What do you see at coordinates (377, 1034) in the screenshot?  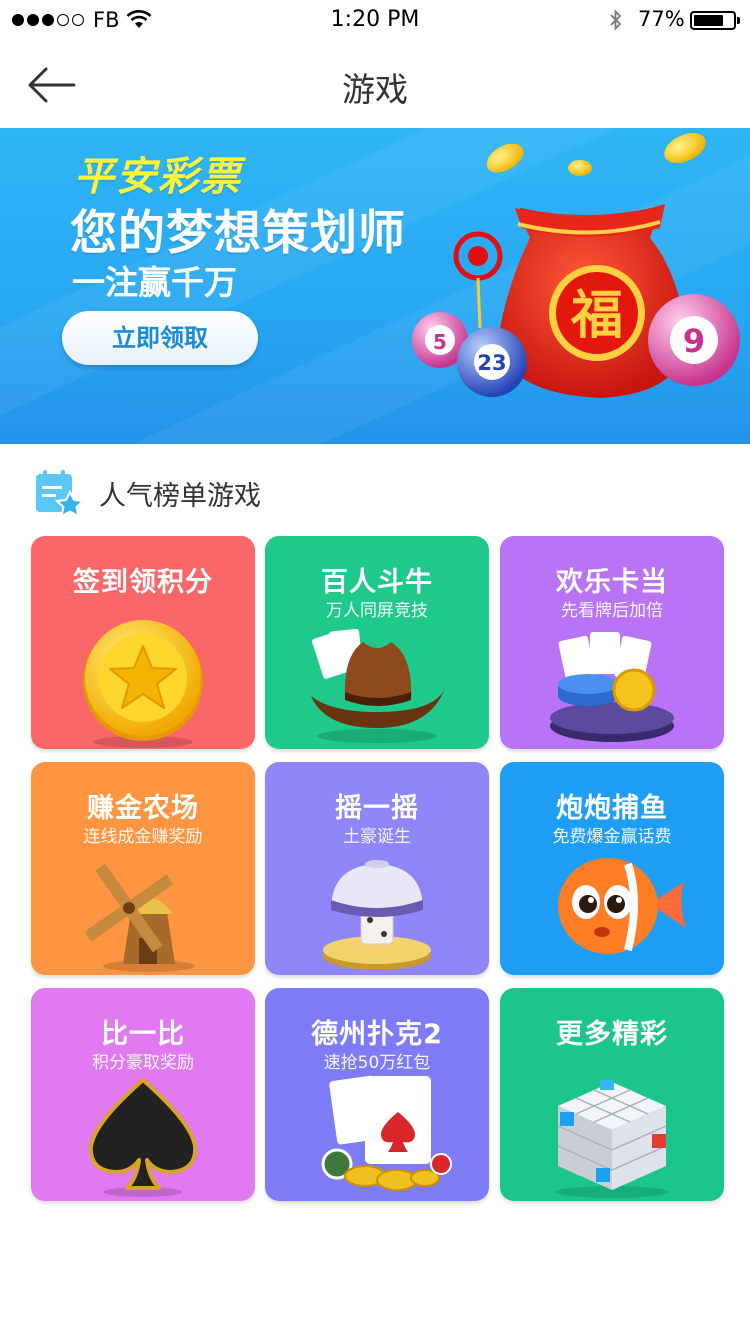 I see `game-title: 德州扑克2` at bounding box center [377, 1034].